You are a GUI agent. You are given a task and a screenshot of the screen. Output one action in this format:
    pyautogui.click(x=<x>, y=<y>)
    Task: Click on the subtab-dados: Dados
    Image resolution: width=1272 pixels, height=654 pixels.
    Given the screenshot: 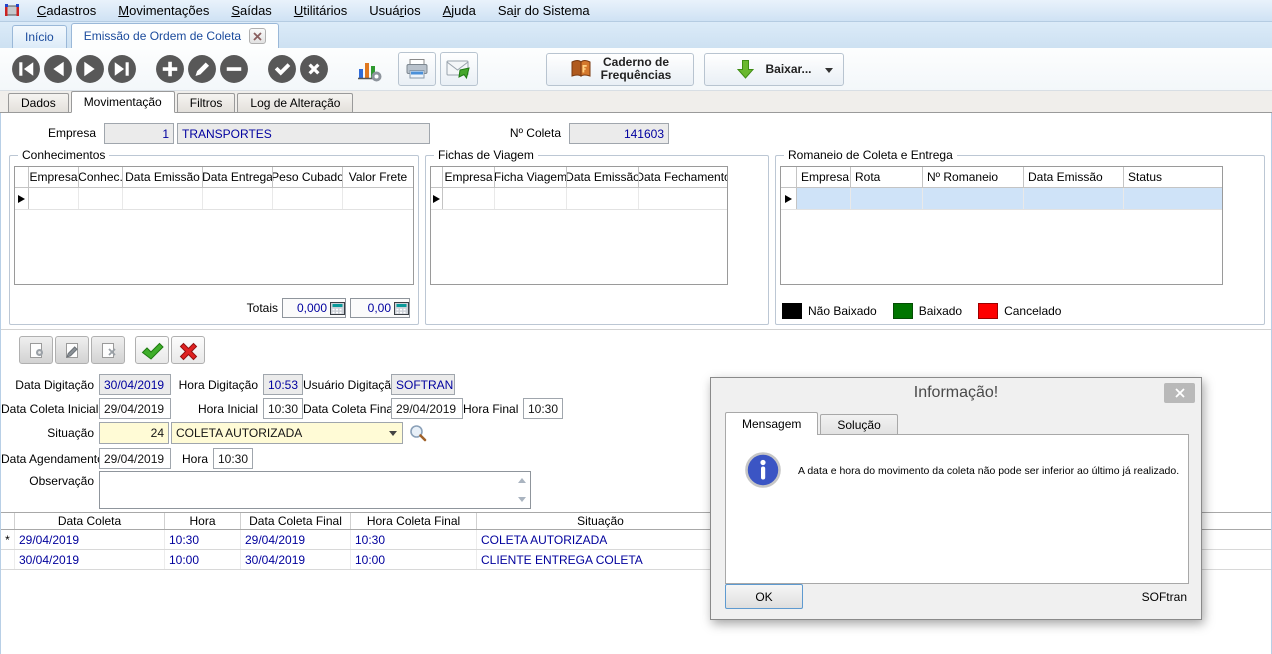 What is the action you would take?
    pyautogui.click(x=38, y=102)
    